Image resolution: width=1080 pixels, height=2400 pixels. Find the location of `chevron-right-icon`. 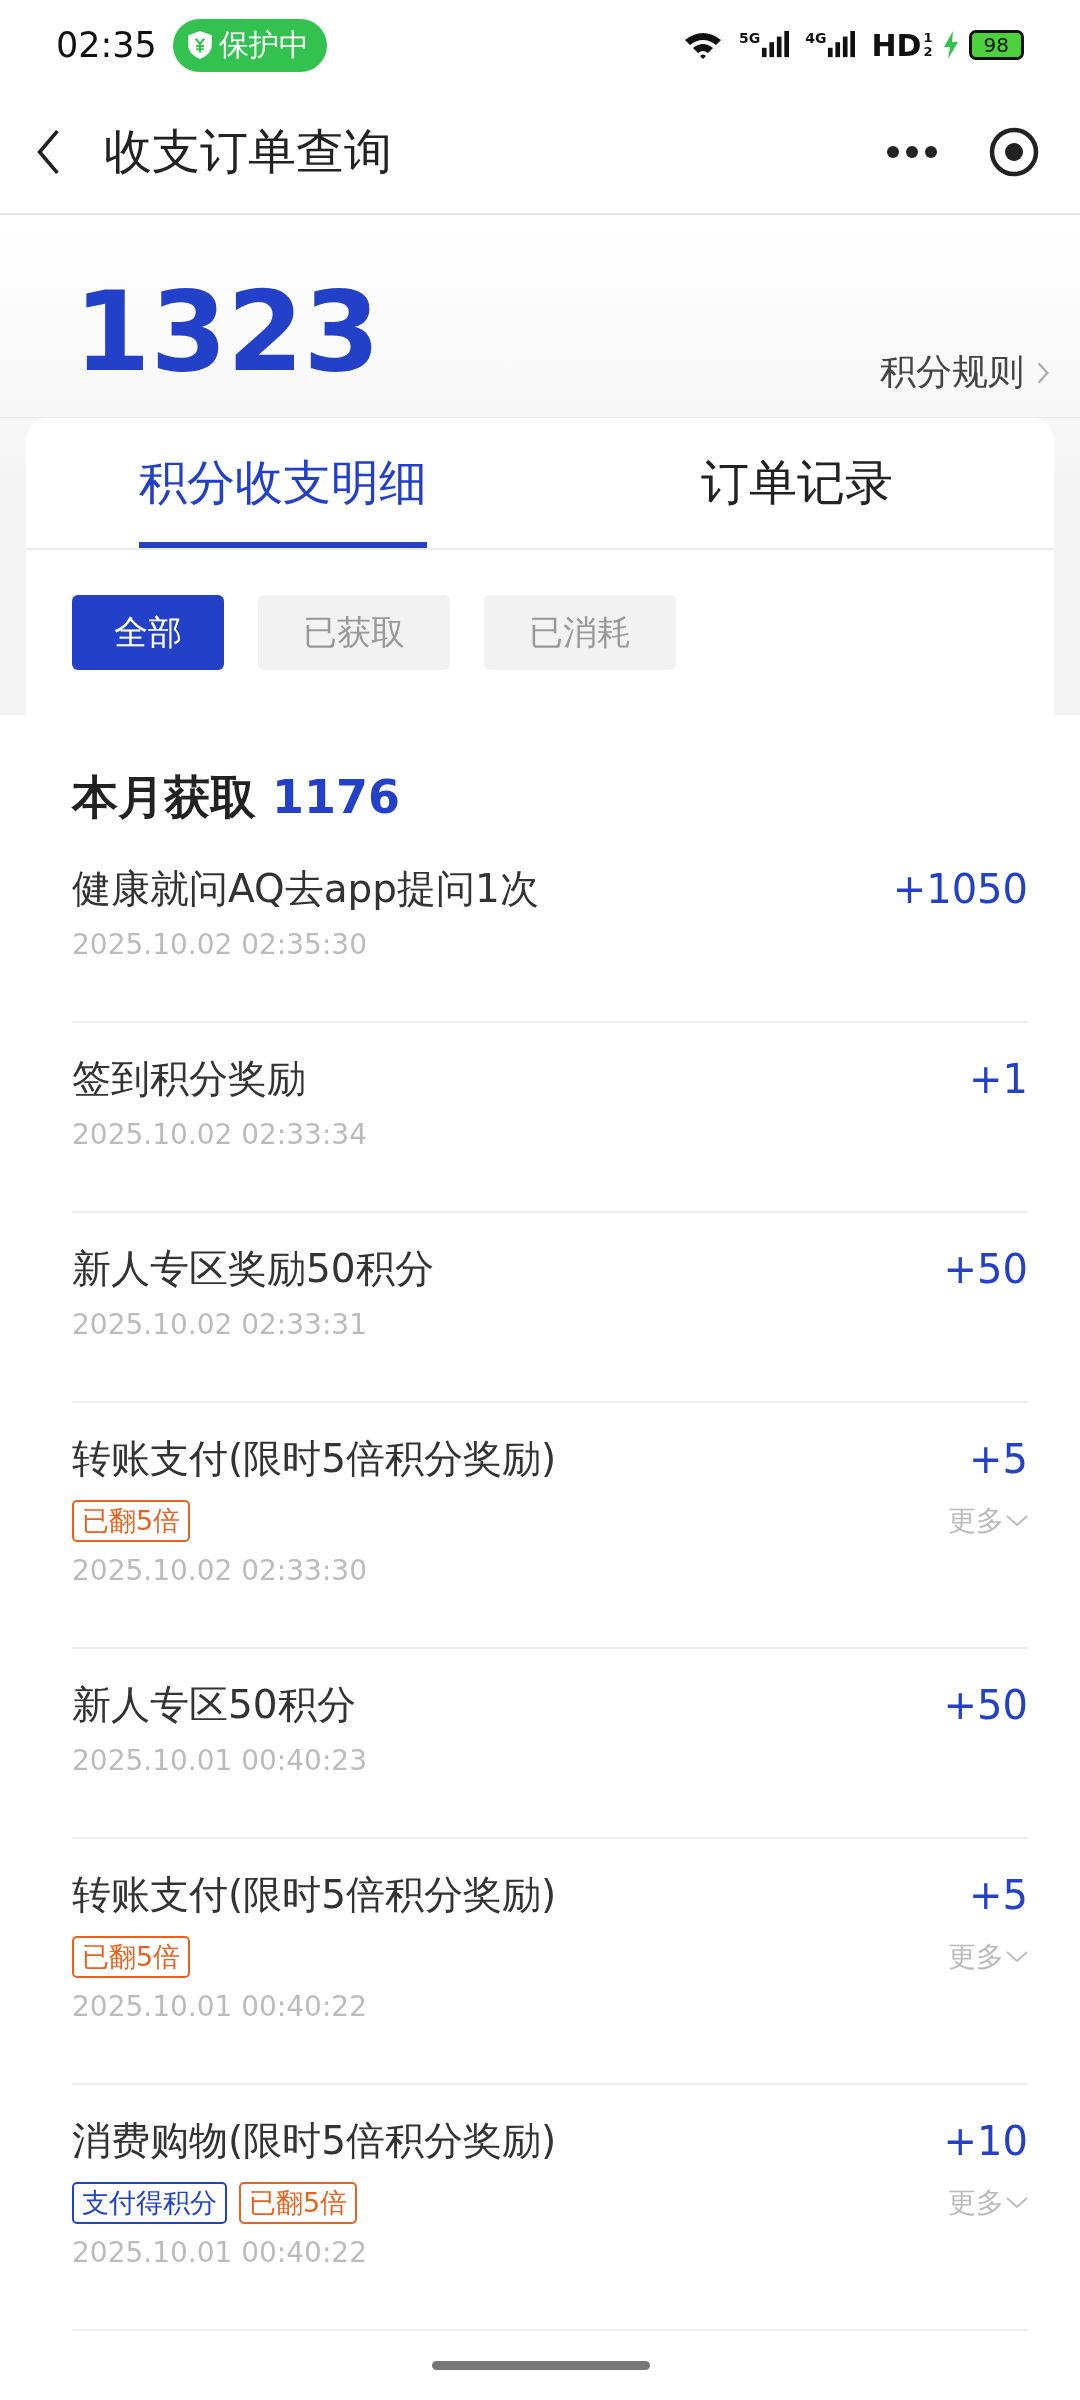

chevron-right-icon is located at coordinates (1043, 372).